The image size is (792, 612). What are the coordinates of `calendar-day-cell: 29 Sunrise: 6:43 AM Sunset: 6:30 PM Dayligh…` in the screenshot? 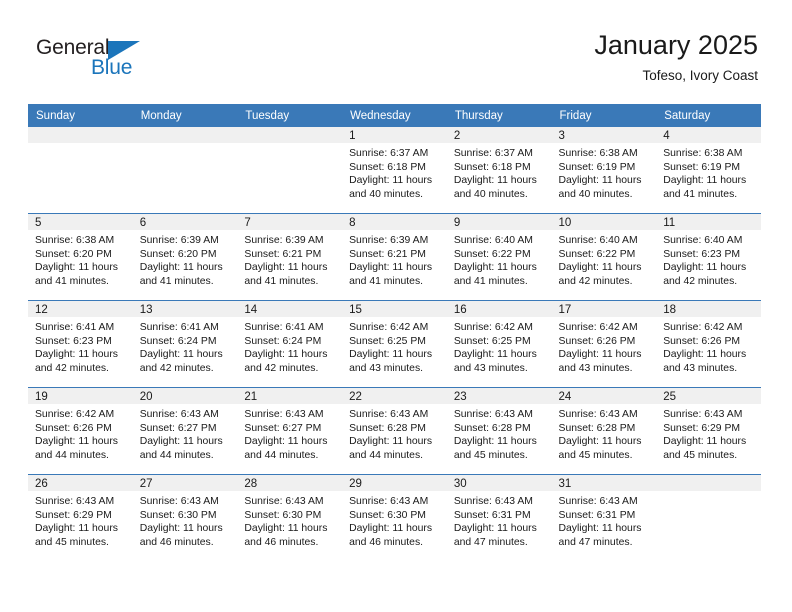 It's located at (394, 517).